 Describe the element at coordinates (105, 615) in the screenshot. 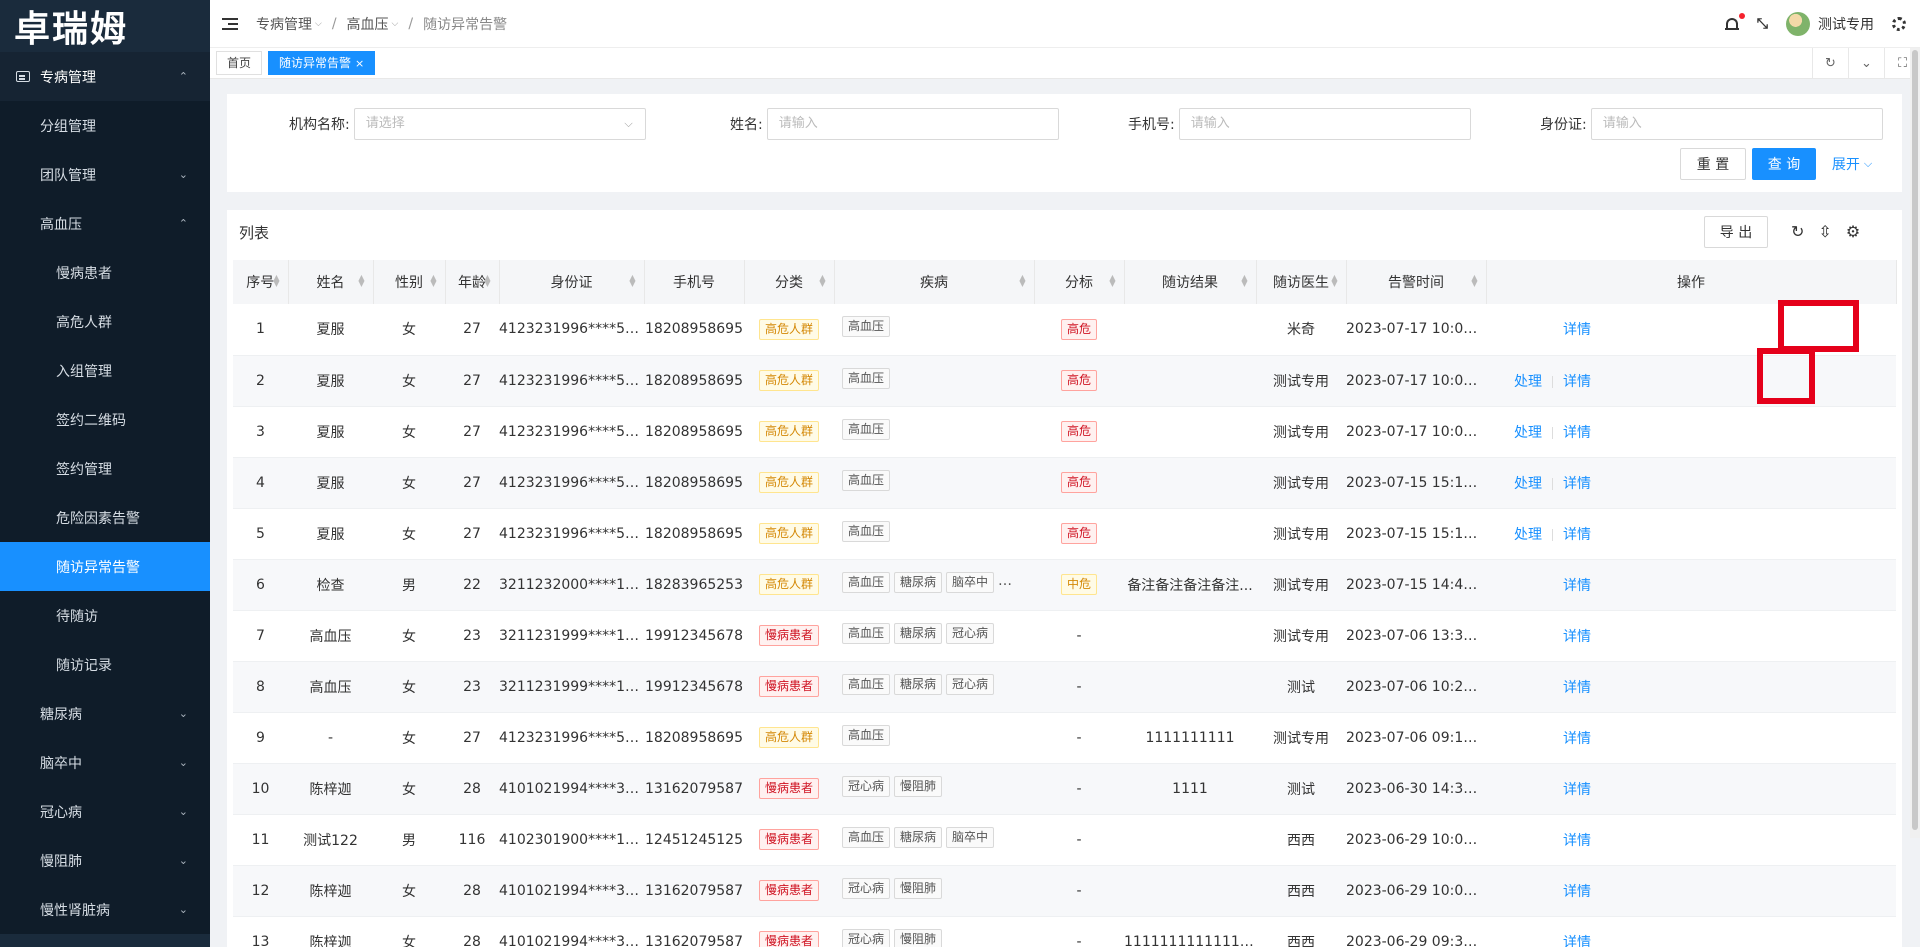

I see `sidebar-item: 待随访` at that location.